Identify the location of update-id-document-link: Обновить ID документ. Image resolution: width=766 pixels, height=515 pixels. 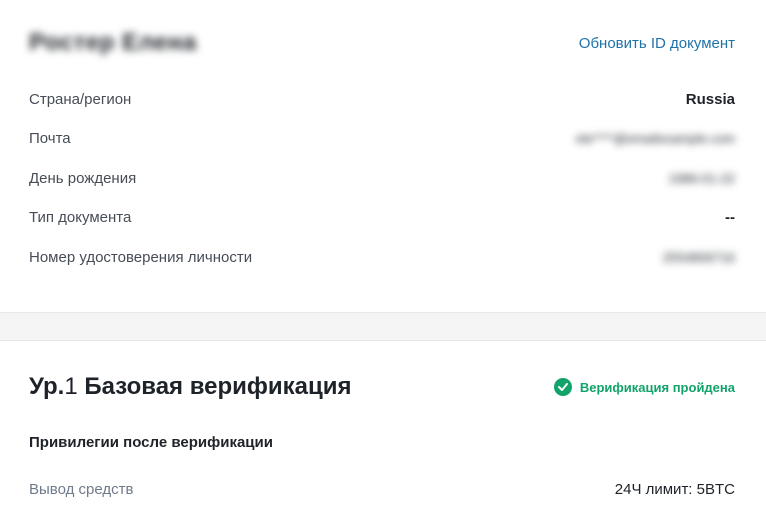
(657, 43).